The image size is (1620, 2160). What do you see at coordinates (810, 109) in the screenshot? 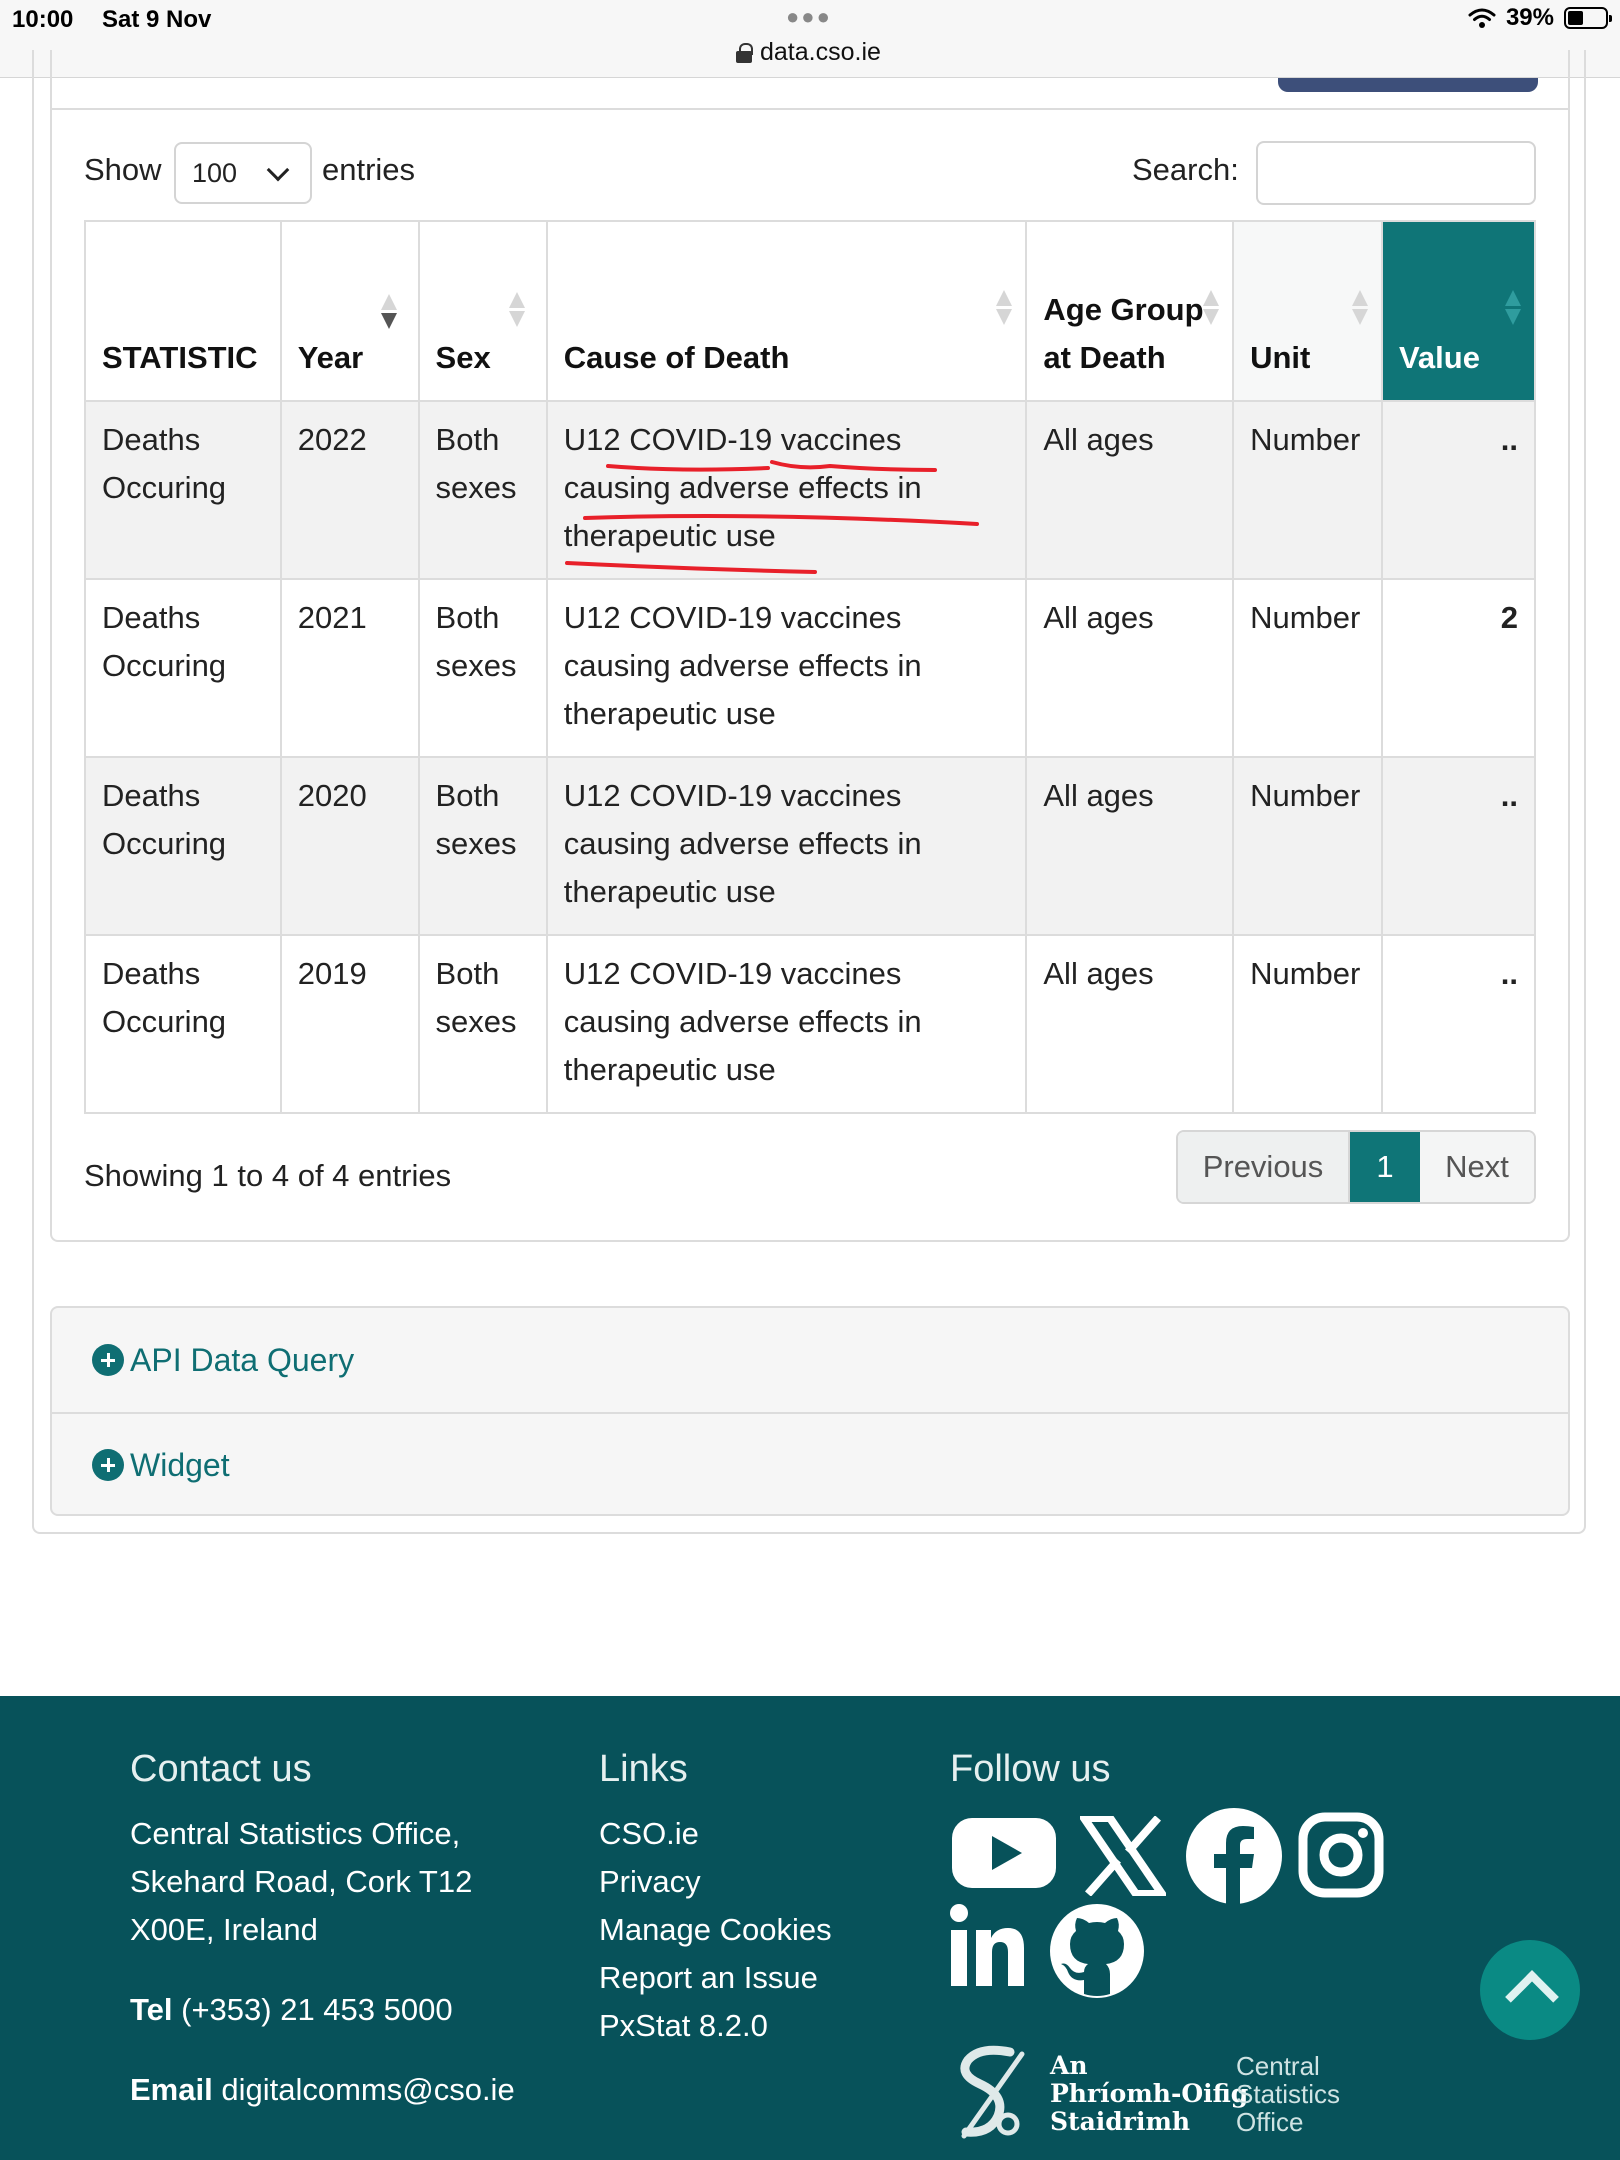
I see `card-divider` at bounding box center [810, 109].